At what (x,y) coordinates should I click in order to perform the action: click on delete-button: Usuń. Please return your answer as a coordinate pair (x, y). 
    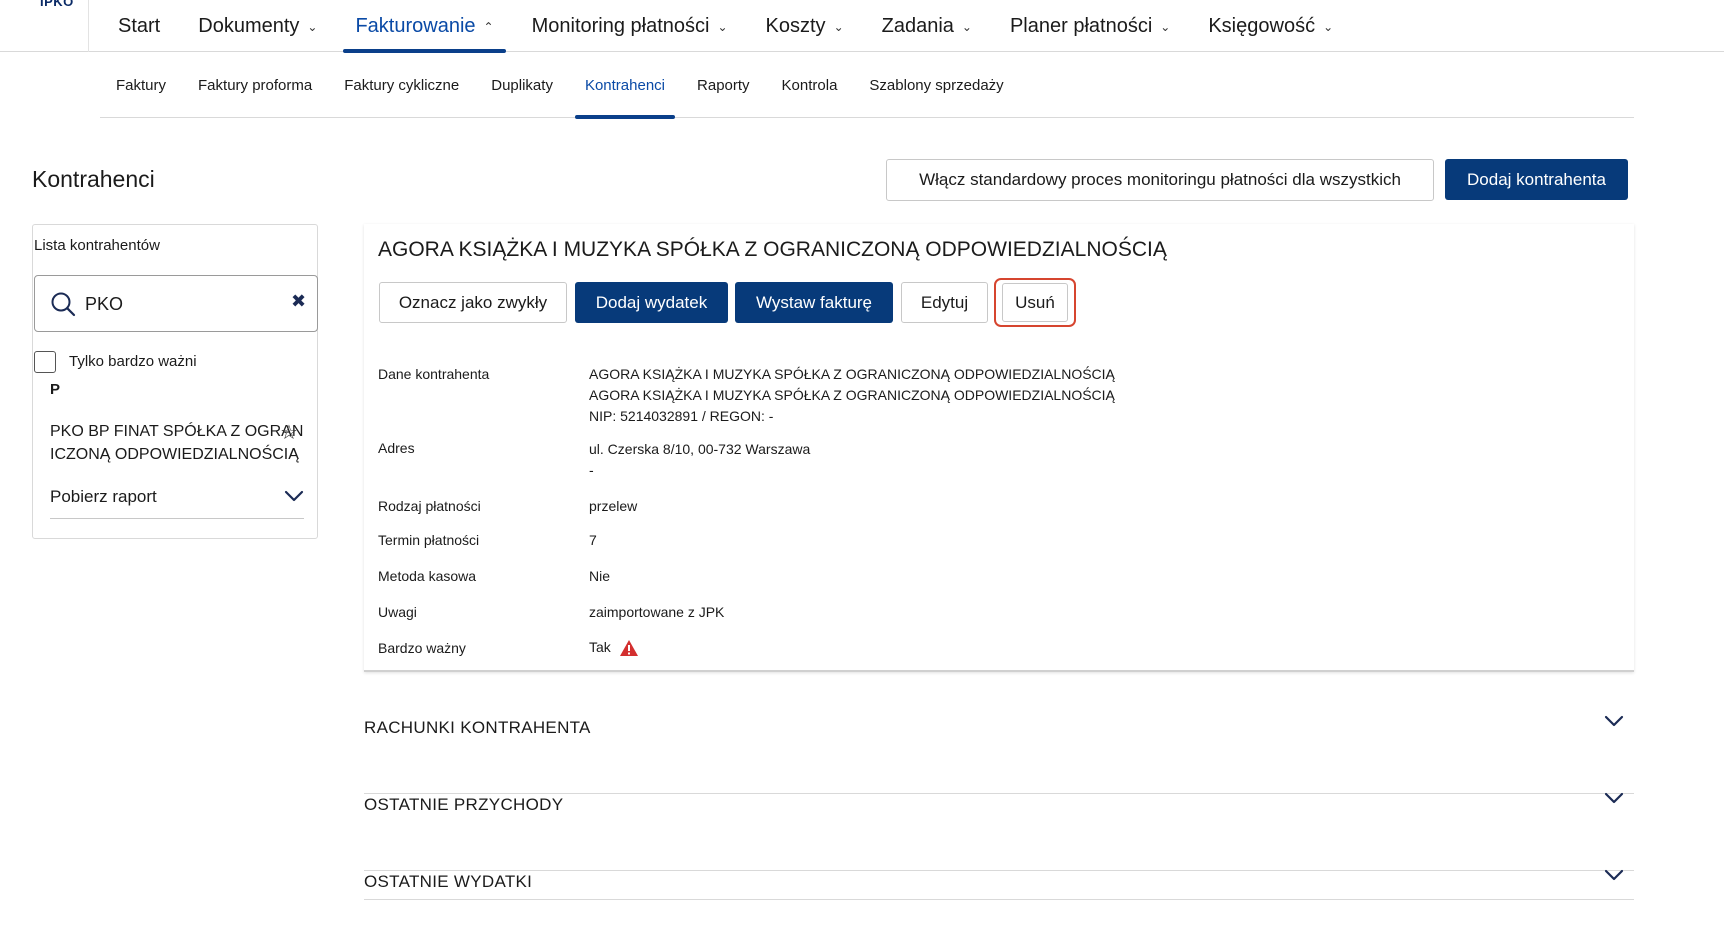
    Looking at the image, I should click on (1035, 302).